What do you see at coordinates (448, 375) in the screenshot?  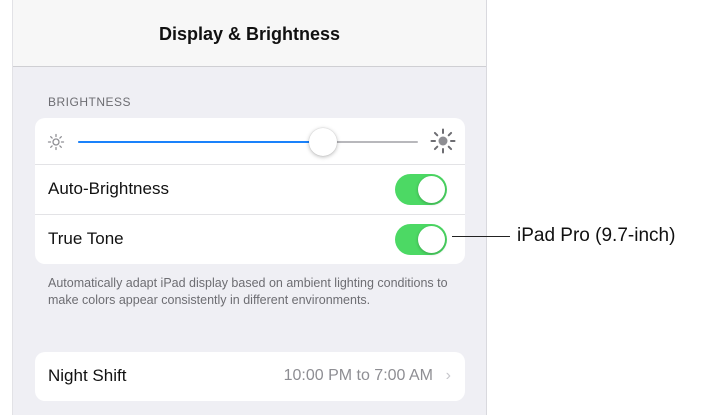 I see `chevron-right-icon: ›` at bounding box center [448, 375].